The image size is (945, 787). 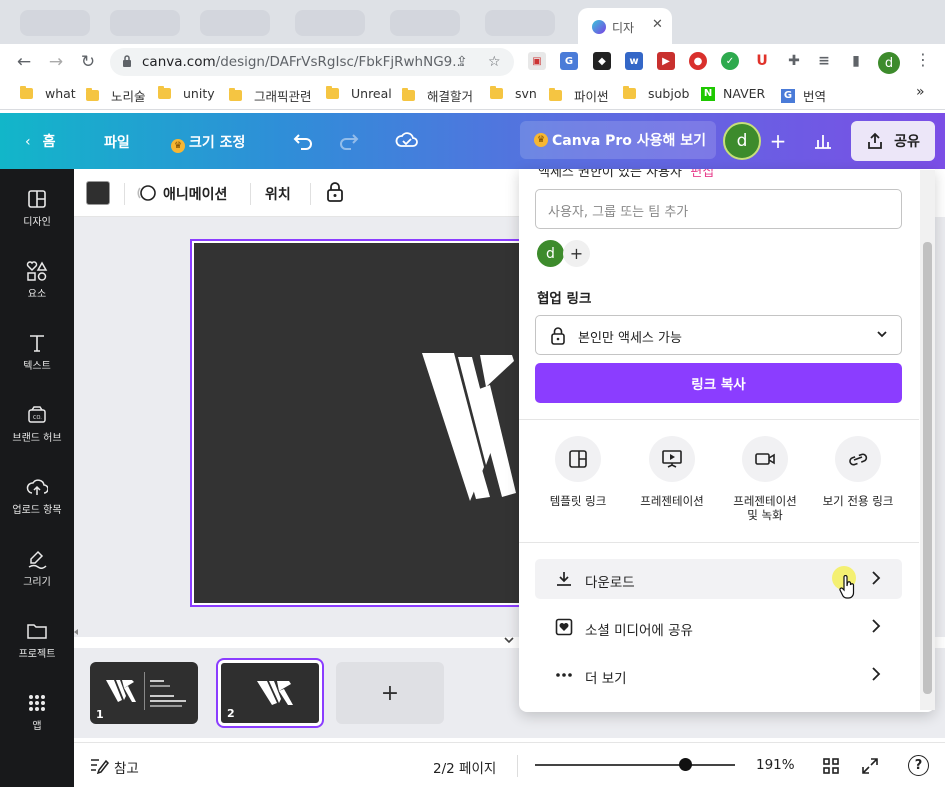 What do you see at coordinates (685, 764) in the screenshot?
I see `zoom-slider-knob` at bounding box center [685, 764].